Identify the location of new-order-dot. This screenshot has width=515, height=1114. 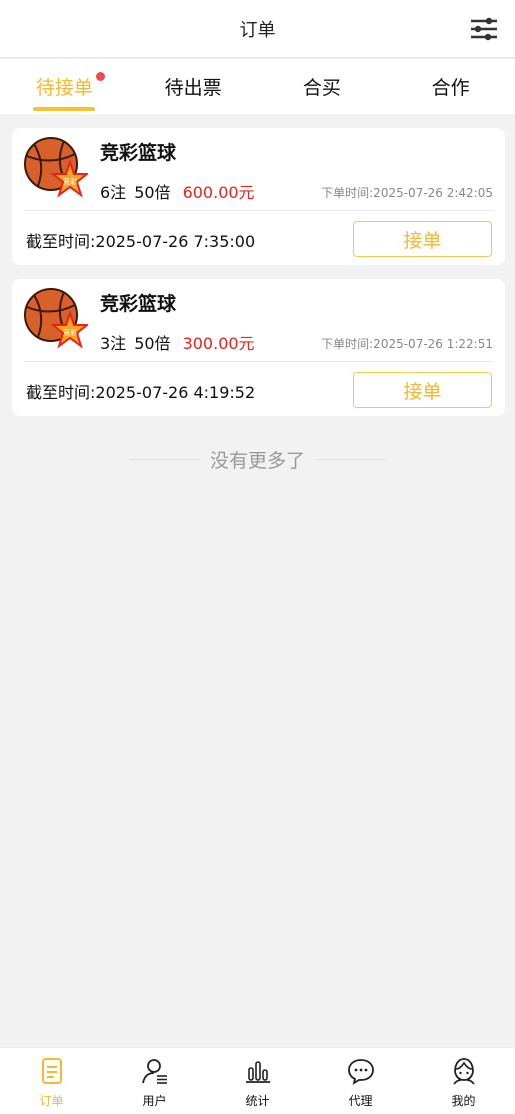
(100, 76).